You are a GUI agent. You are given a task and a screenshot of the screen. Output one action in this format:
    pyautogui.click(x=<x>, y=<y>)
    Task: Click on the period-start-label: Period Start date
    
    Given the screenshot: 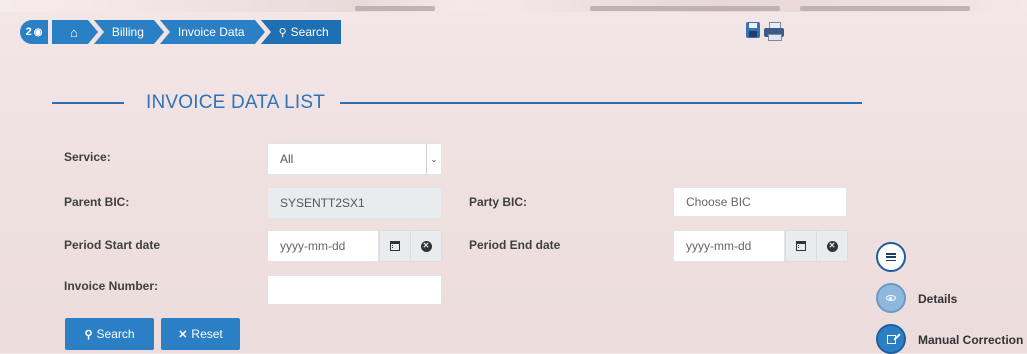 What is the action you would take?
    pyautogui.click(x=112, y=245)
    